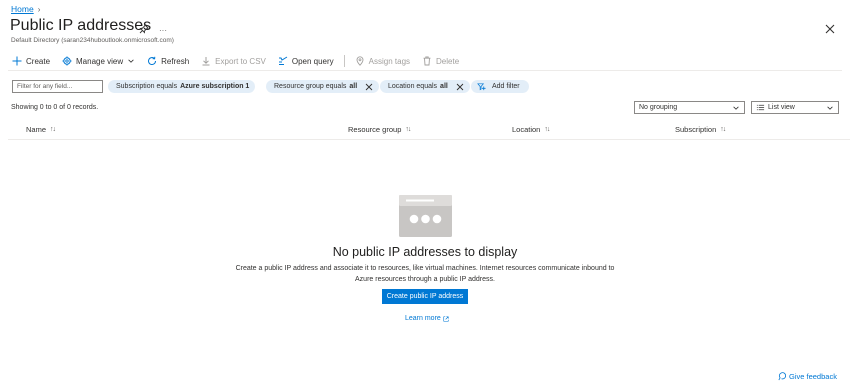  I want to click on export-csv-label: Export to CSV, so click(240, 61).